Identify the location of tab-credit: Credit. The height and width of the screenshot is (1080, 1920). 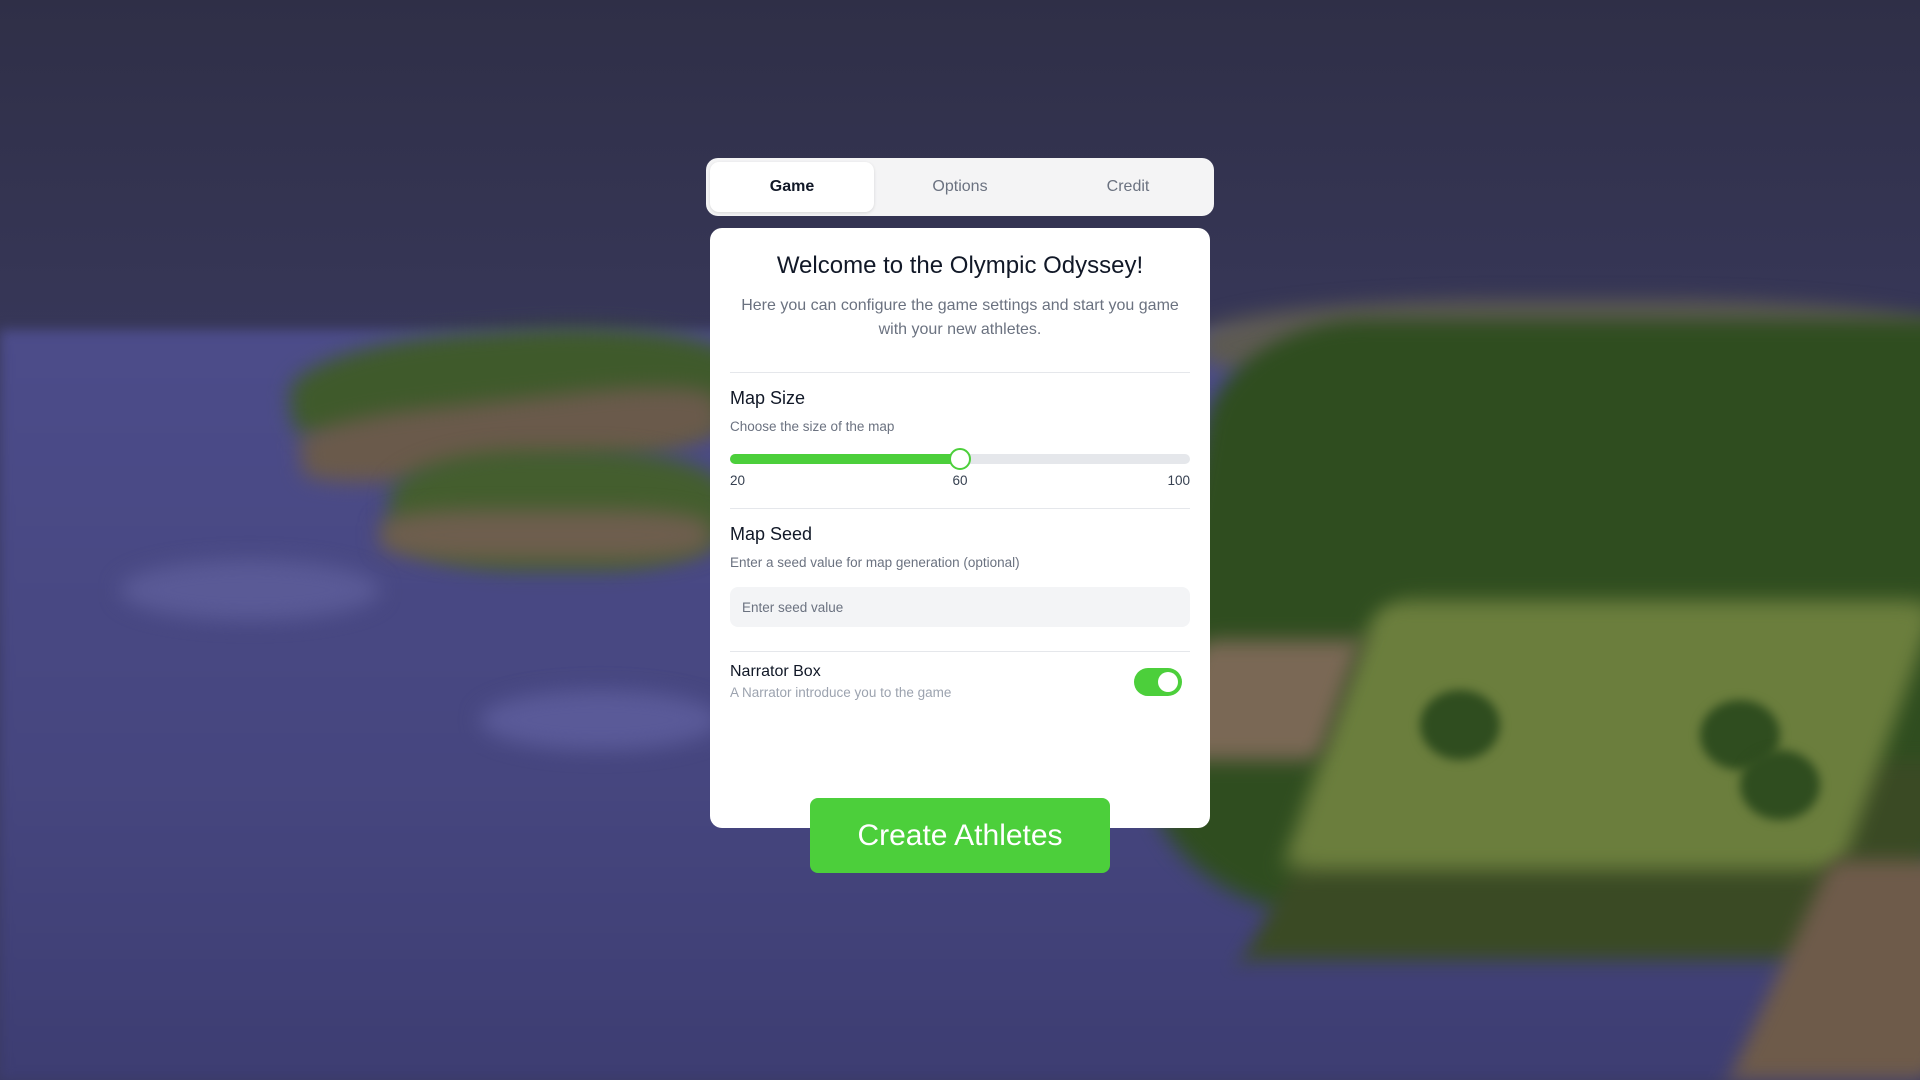
(1128, 187).